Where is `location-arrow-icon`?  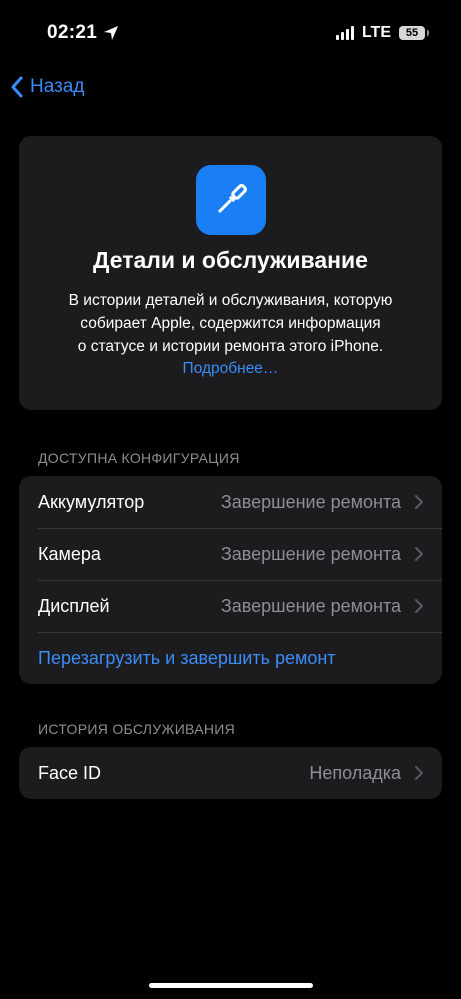
location-arrow-icon is located at coordinates (111, 33).